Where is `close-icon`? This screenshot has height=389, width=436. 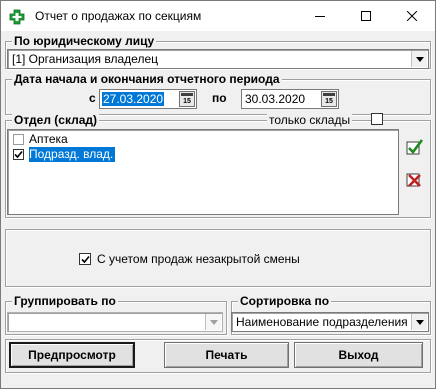 close-icon is located at coordinates (412, 16).